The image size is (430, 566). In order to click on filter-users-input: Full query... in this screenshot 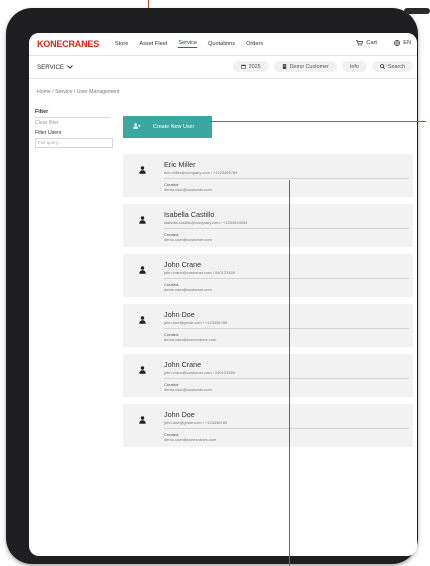, I will do `click(74, 143)`.